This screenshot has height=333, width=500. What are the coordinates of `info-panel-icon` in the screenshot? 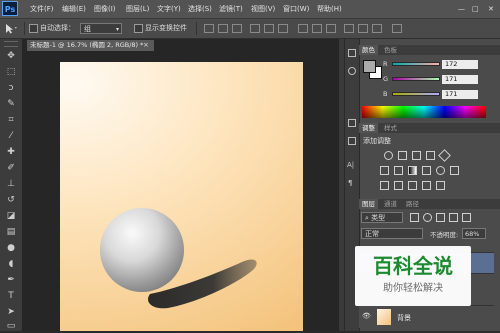 It's located at (352, 123).